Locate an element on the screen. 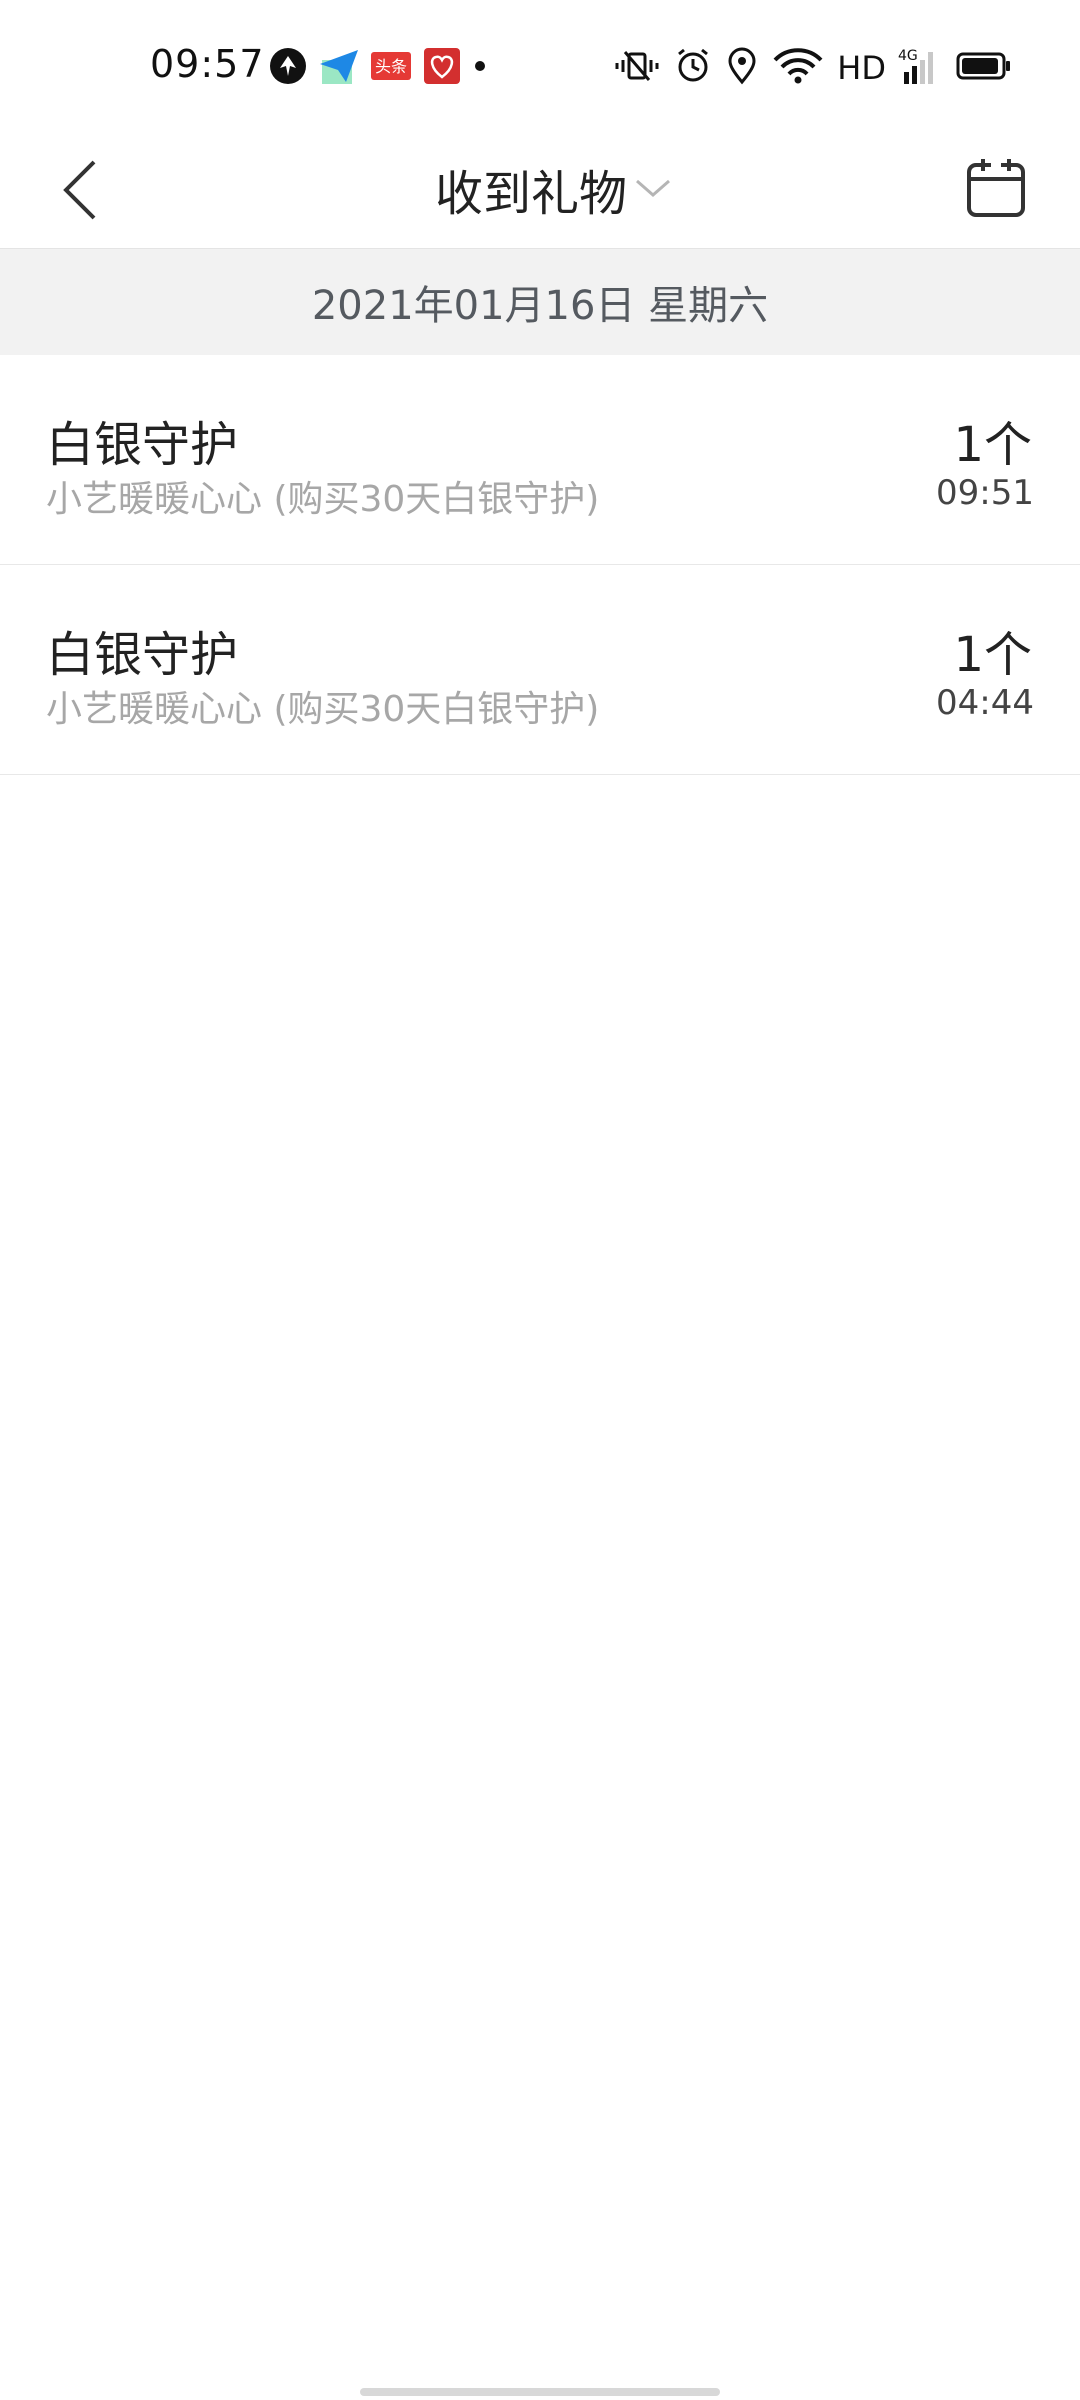  date-label: 2021年01月16日 星期六 is located at coordinates (540, 306).